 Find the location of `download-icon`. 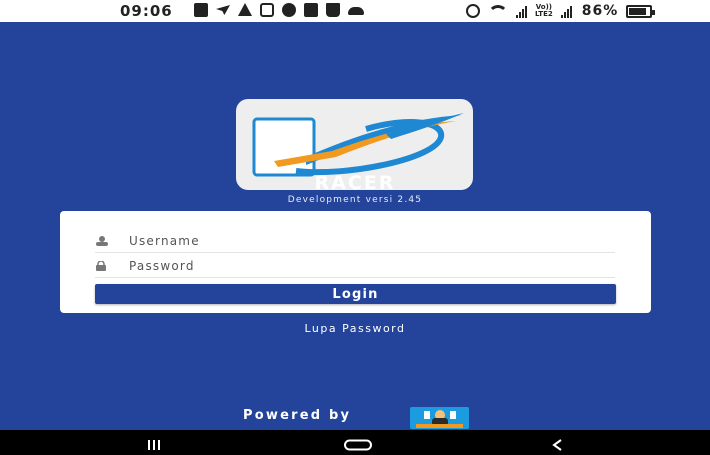

download-icon is located at coordinates (289, 10).